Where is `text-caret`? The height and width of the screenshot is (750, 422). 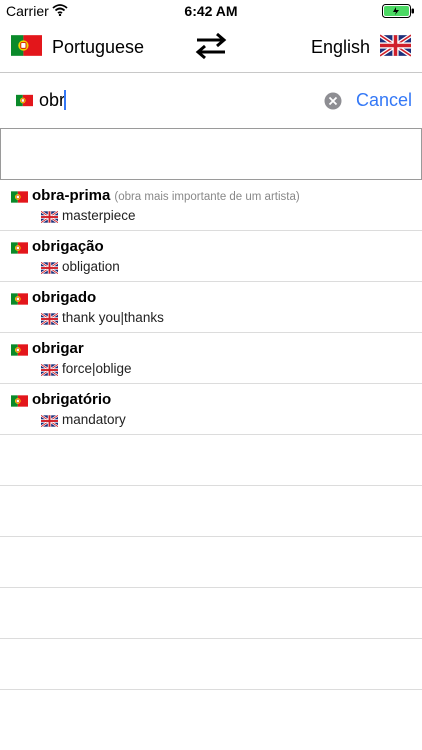
text-caret is located at coordinates (65, 100).